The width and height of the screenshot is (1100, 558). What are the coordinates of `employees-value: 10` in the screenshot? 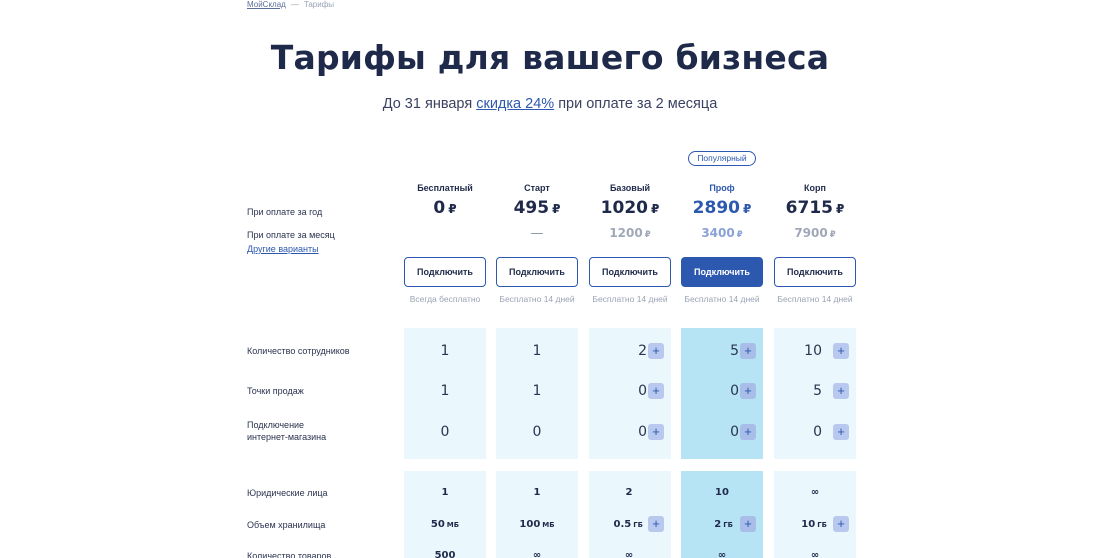 It's located at (813, 351).